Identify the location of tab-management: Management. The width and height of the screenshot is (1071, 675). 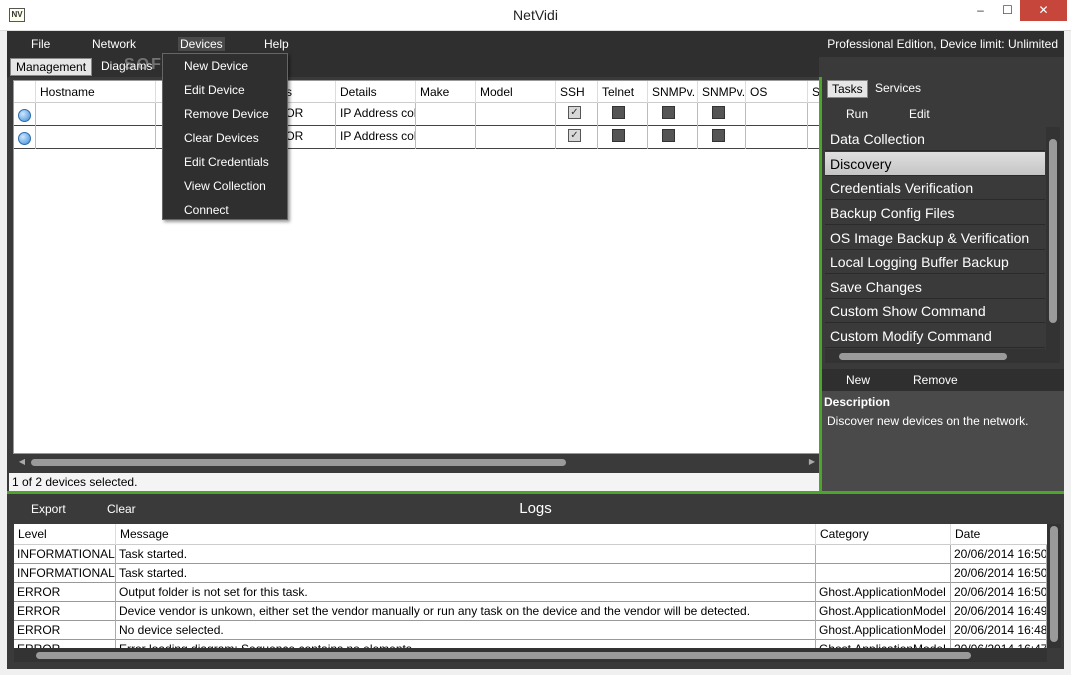
(51, 67).